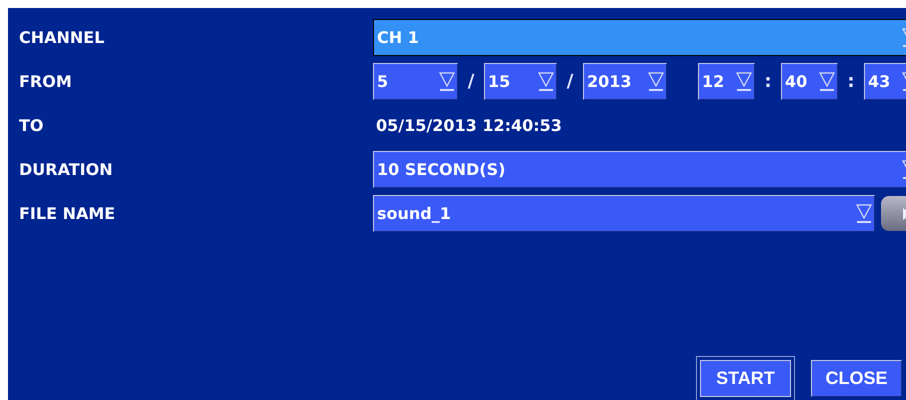  What do you see at coordinates (856, 378) in the screenshot?
I see `close-button: CLOSE` at bounding box center [856, 378].